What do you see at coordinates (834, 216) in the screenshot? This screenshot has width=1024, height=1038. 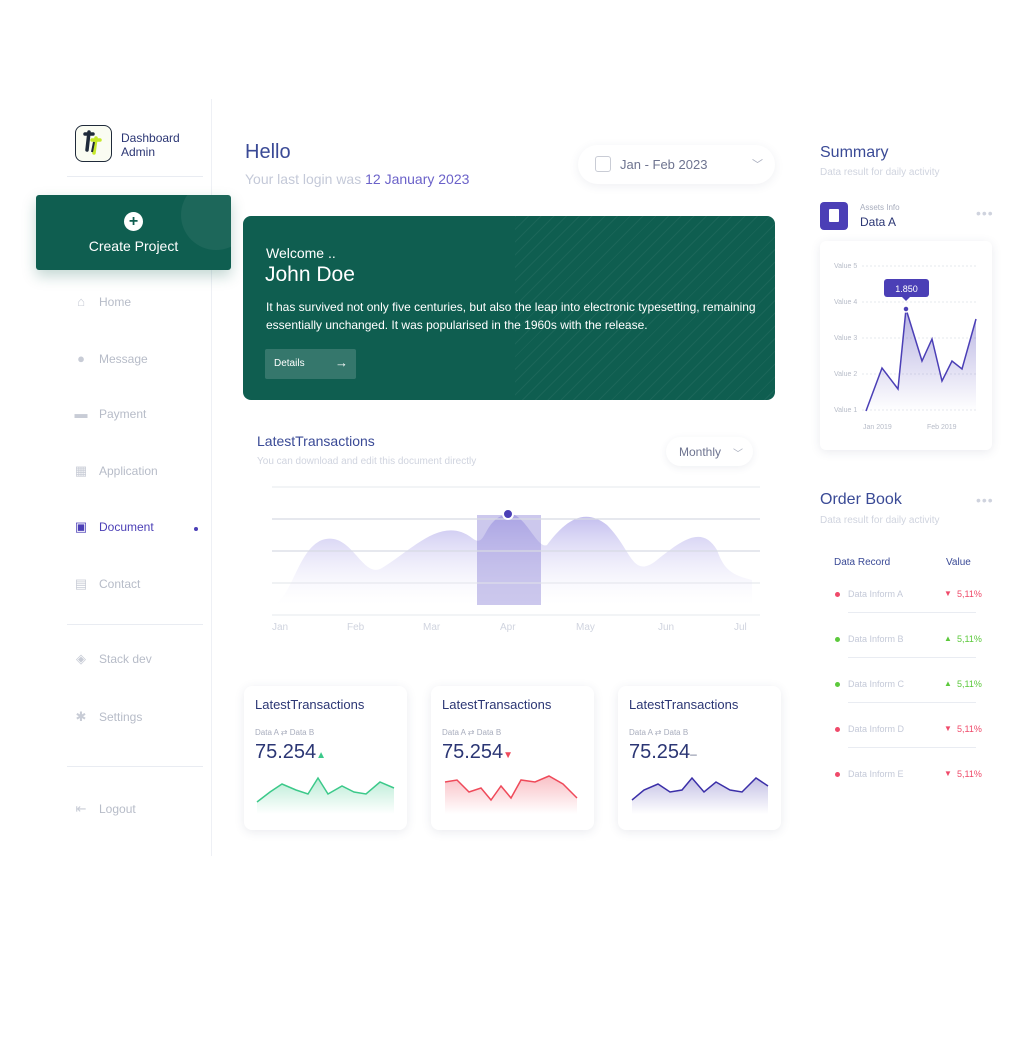 I see `clipboard-icon` at bounding box center [834, 216].